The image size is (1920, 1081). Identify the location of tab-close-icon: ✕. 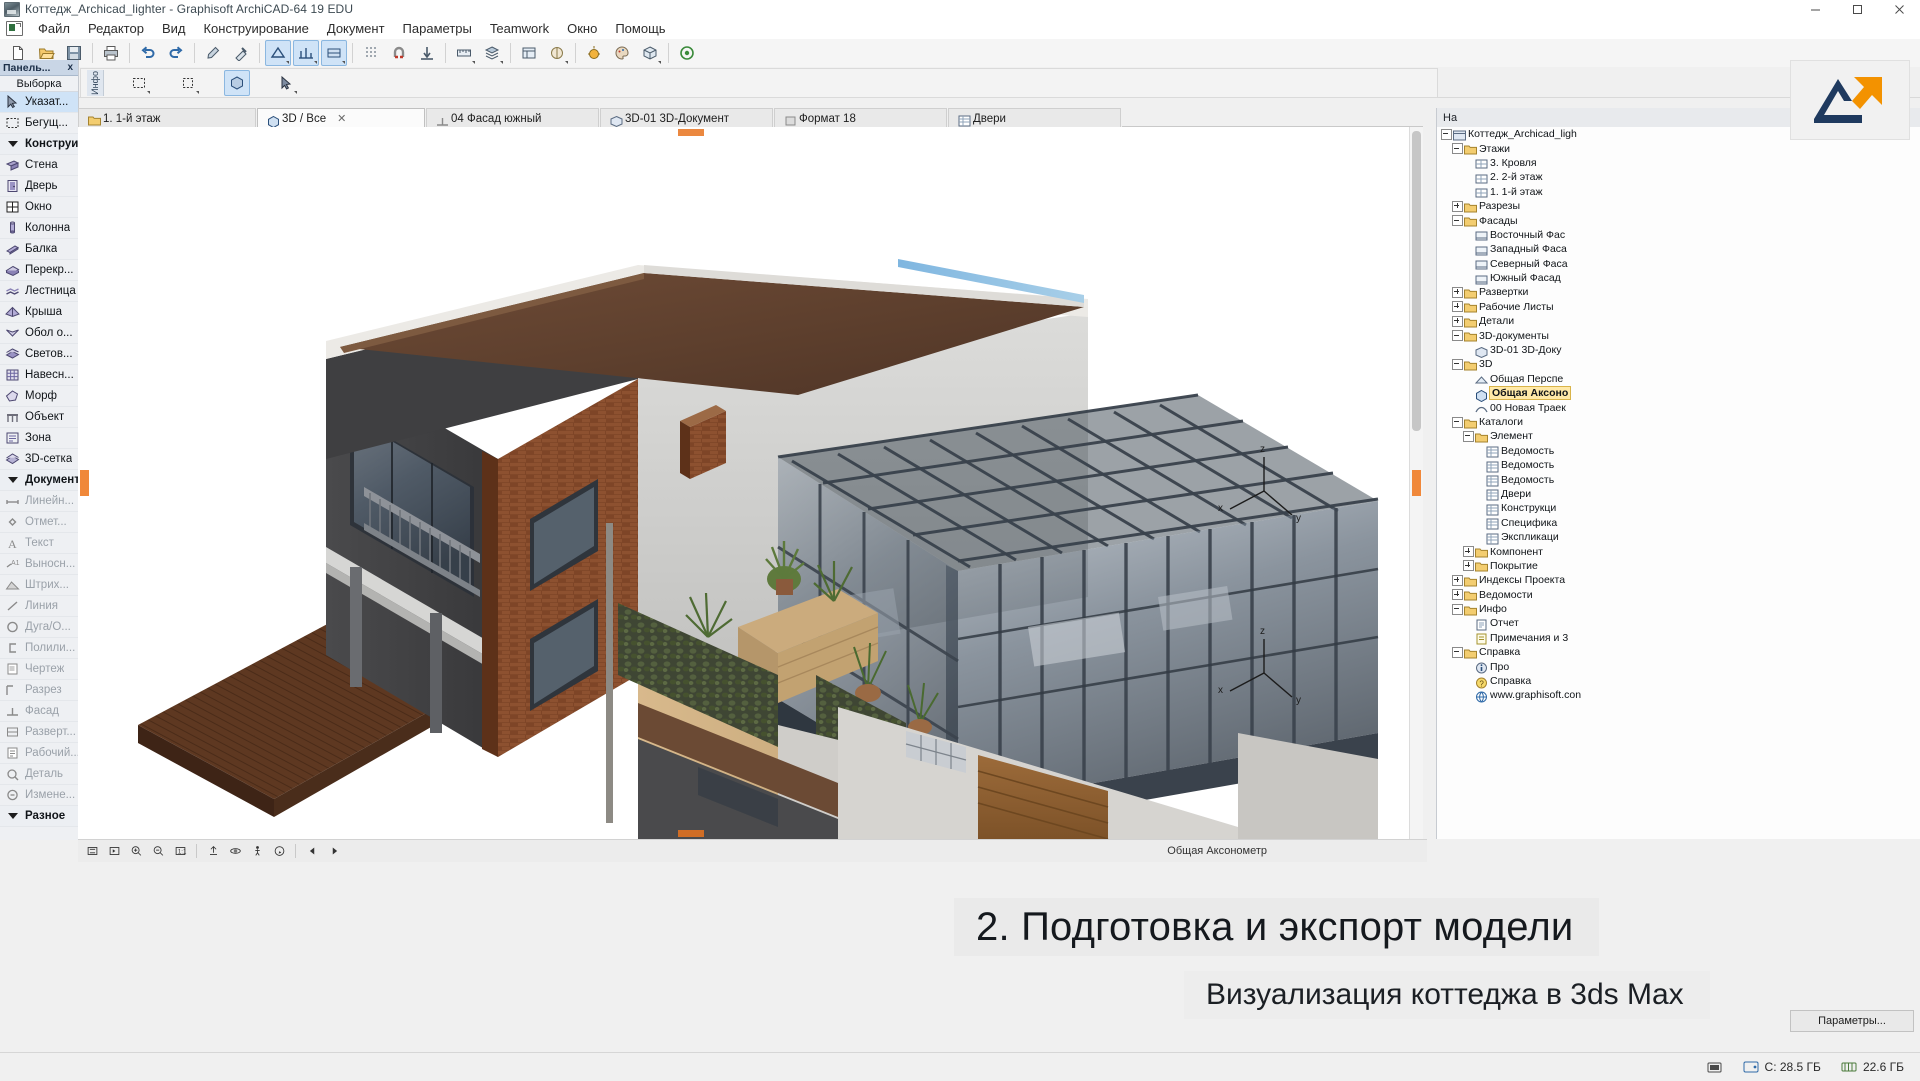
(341, 118).